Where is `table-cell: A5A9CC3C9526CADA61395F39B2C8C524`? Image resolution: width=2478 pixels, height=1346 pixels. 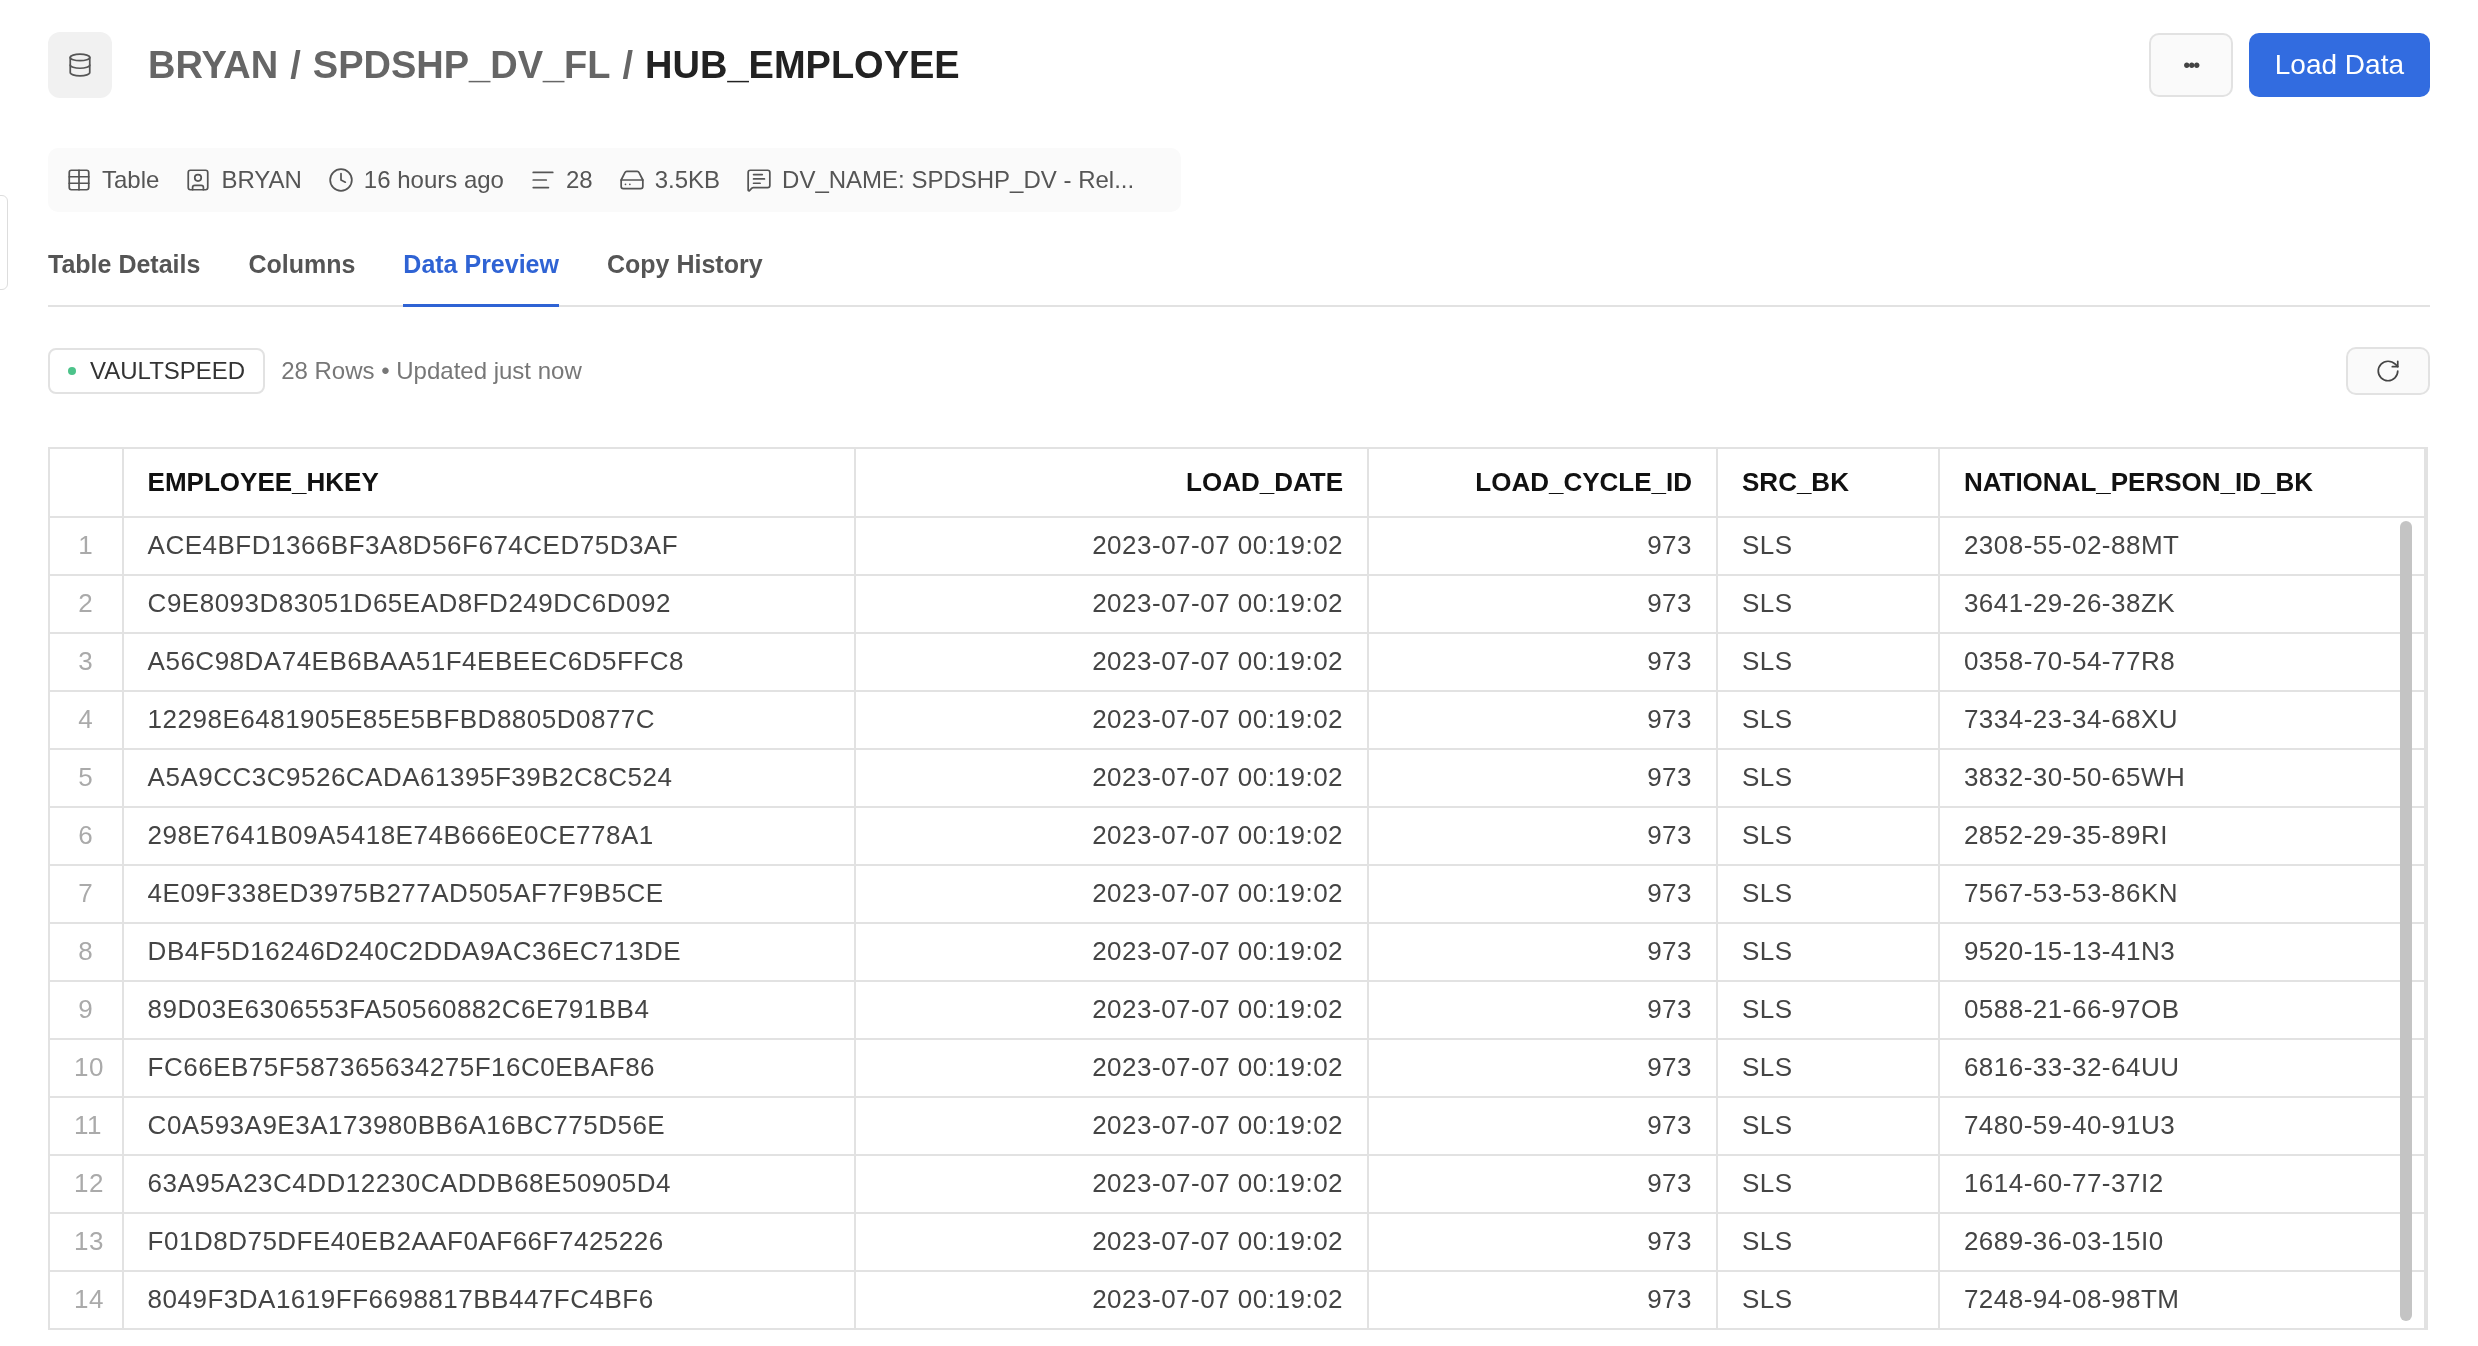 table-cell: A5A9CC3C9526CADA61395F39B2C8C524 is located at coordinates (488, 777).